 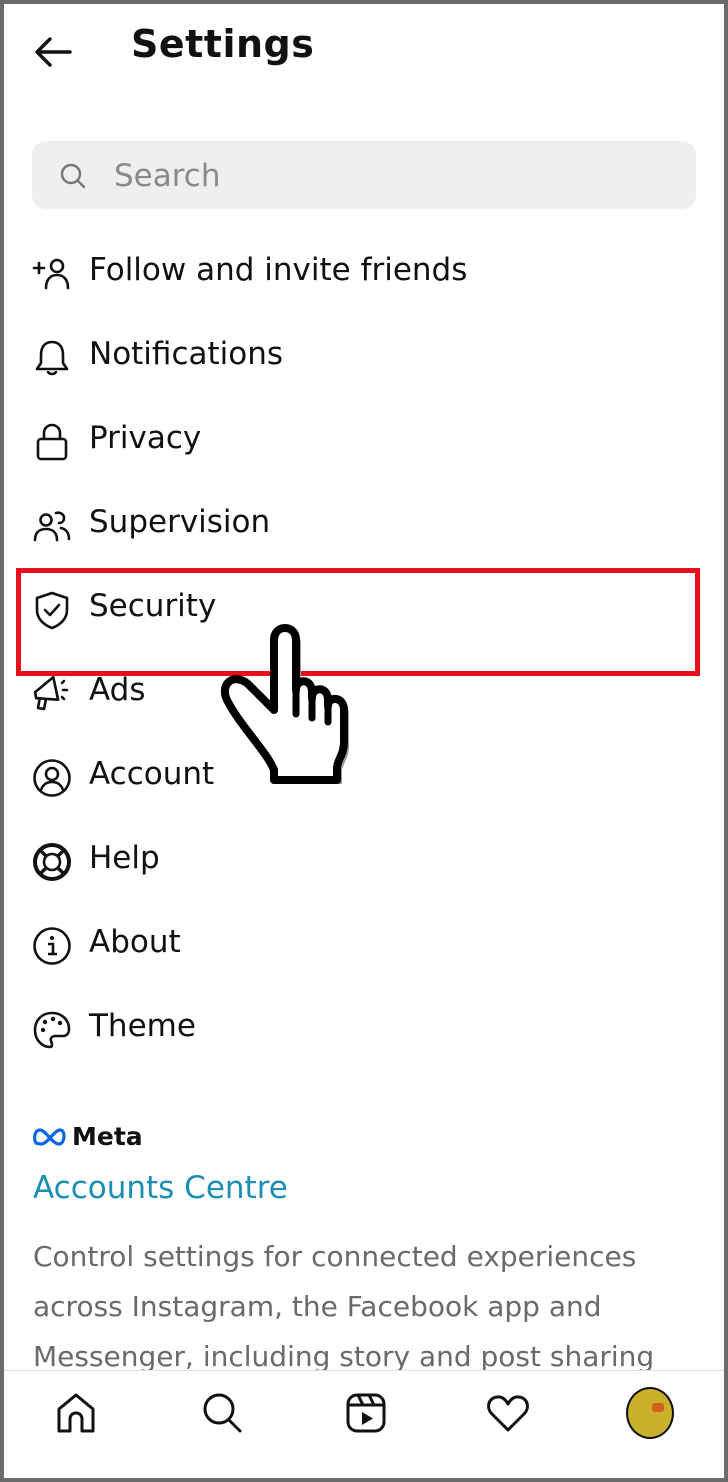 What do you see at coordinates (364, 54) in the screenshot?
I see `header: Settings` at bounding box center [364, 54].